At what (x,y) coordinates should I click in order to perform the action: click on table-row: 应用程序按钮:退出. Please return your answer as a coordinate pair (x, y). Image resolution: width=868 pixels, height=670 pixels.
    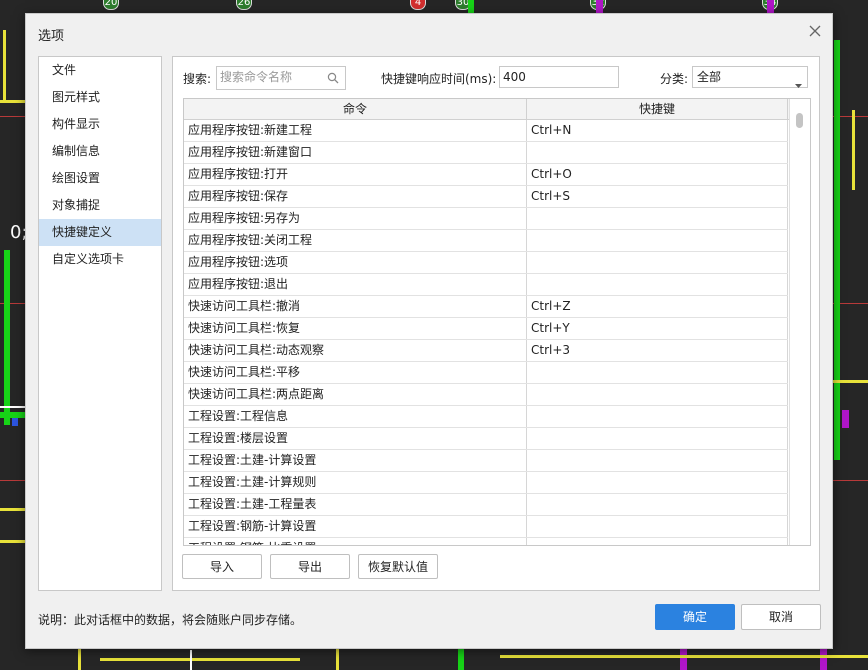
    Looking at the image, I should click on (486, 285).